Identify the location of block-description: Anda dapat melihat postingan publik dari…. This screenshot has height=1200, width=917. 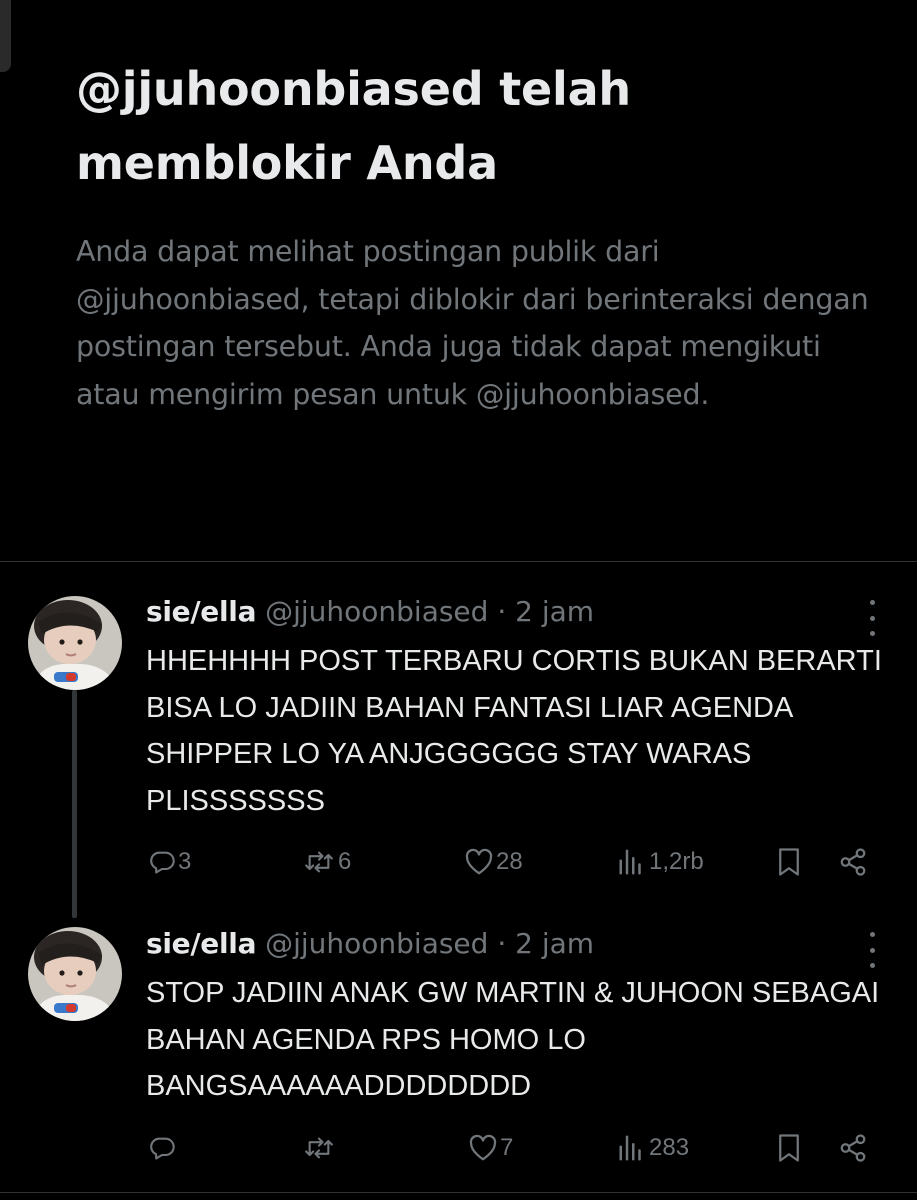
(472, 323).